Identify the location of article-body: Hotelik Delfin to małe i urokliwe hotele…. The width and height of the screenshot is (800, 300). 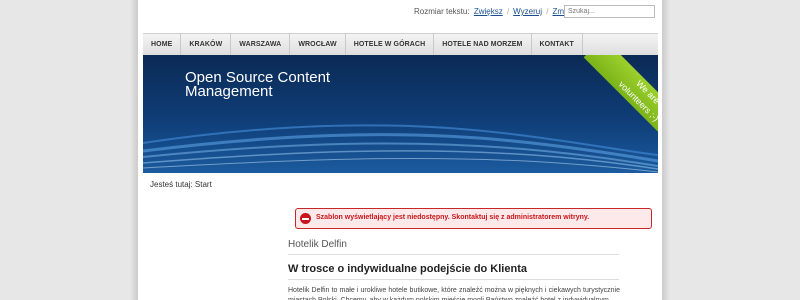
(454, 293).